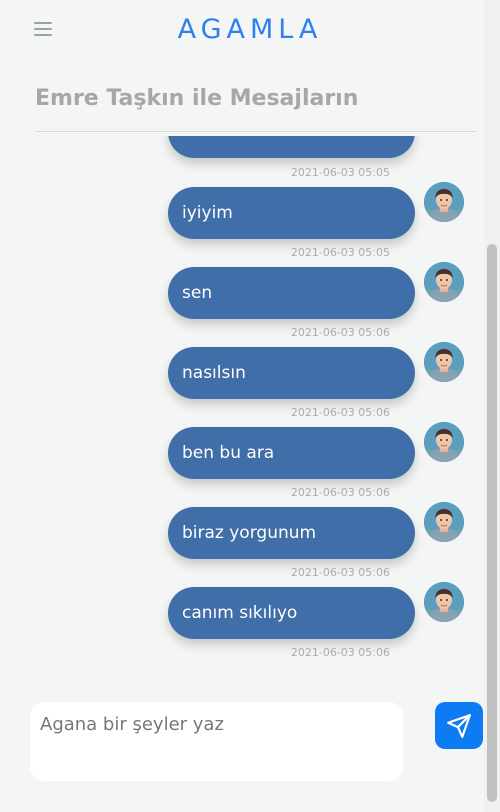  Describe the element at coordinates (291, 147) in the screenshot. I see `message-bubble` at that location.